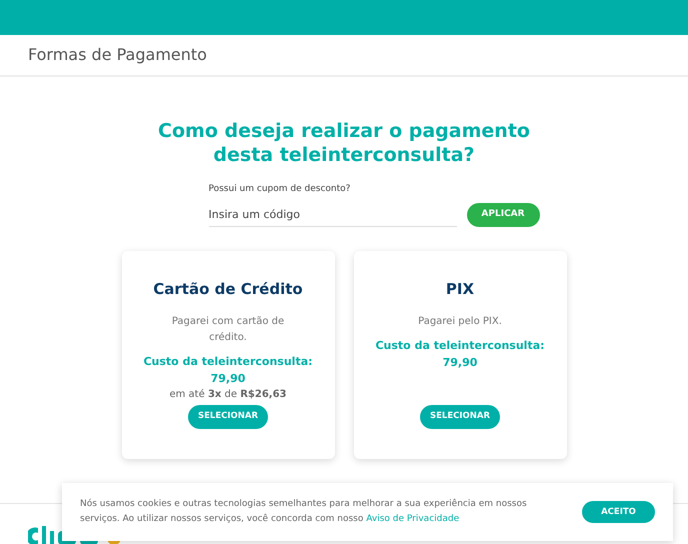 This screenshot has width=688, height=544. I want to click on heading: Como deseja realizar o pagamento desta teleinterconsulta?, so click(344, 143).